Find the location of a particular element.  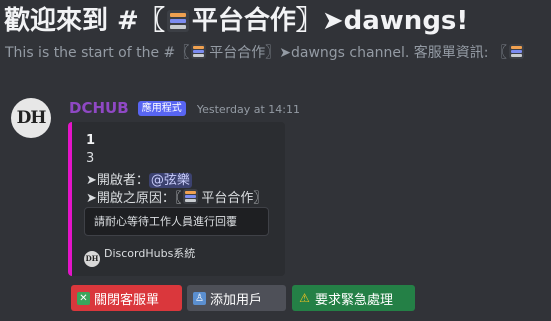

user-mention: @弦樂 is located at coordinates (170, 180).